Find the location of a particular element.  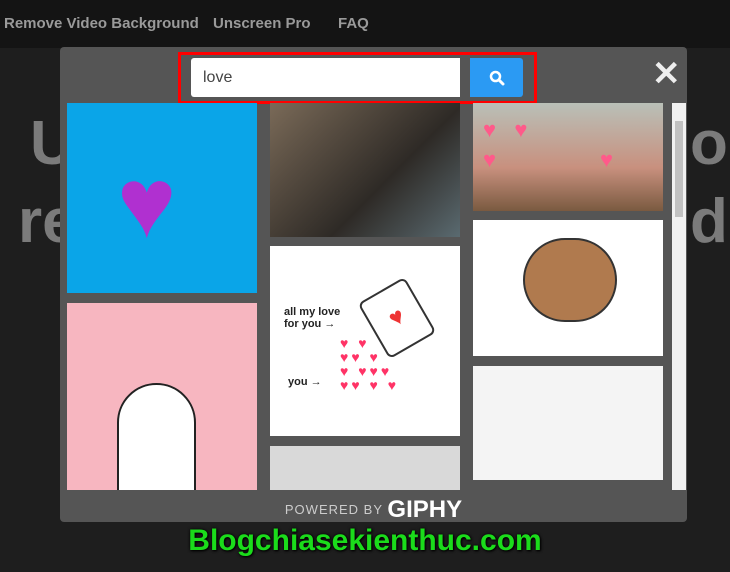

ghost-image is located at coordinates (156, 436).